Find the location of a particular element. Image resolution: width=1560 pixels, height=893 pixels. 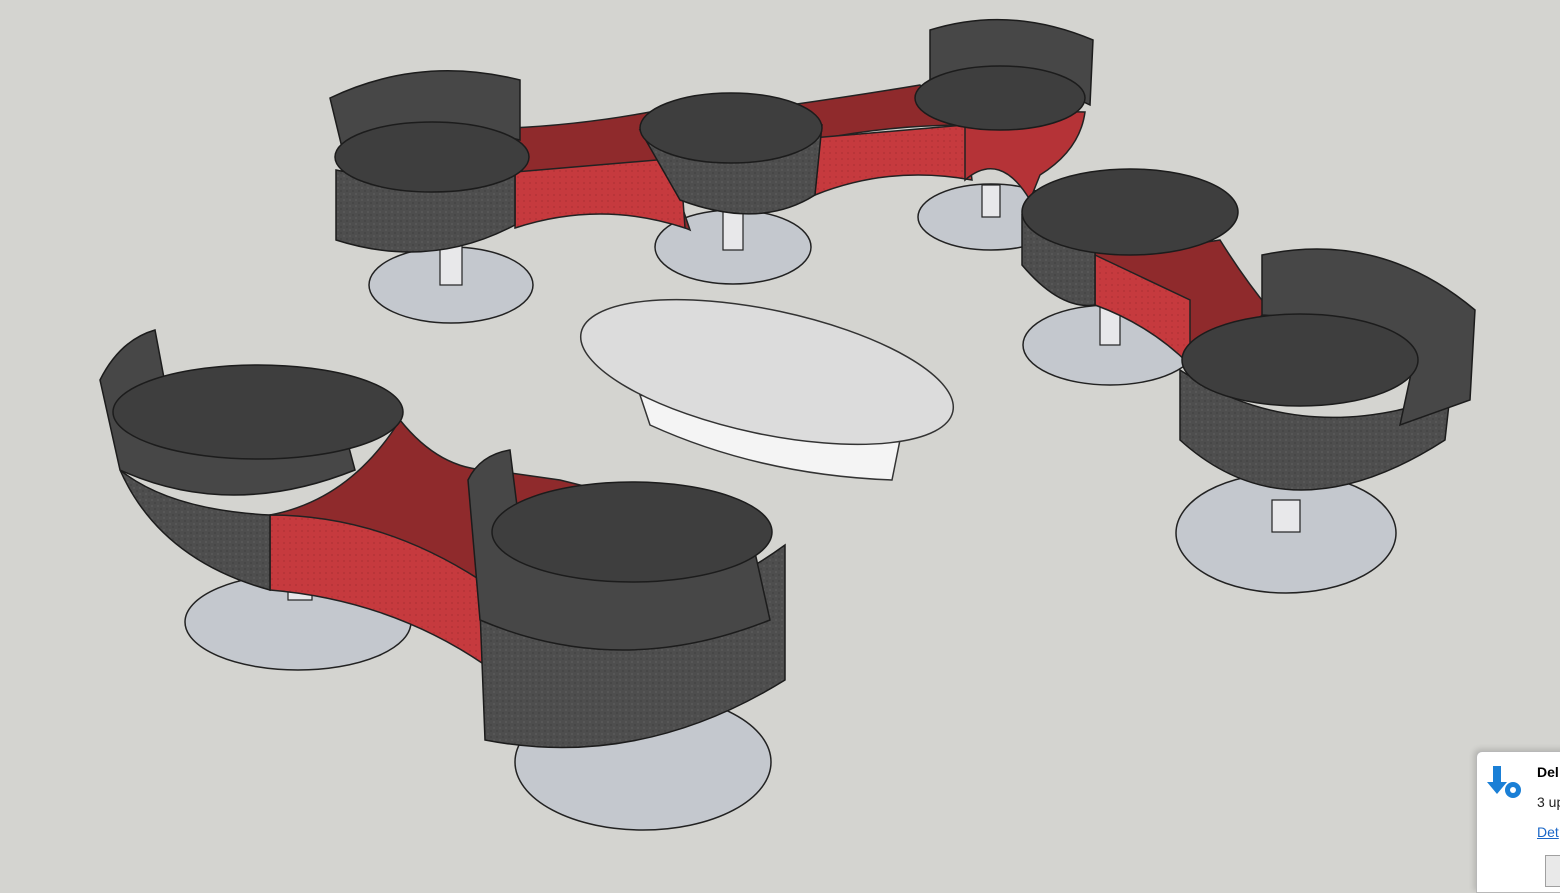

coffee-table is located at coordinates (766, 376).